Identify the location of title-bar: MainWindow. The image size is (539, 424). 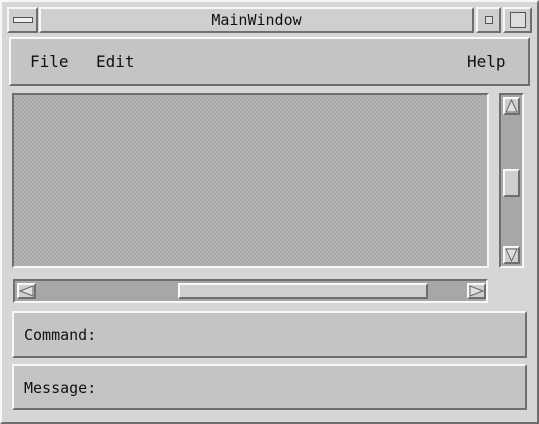
(256, 20).